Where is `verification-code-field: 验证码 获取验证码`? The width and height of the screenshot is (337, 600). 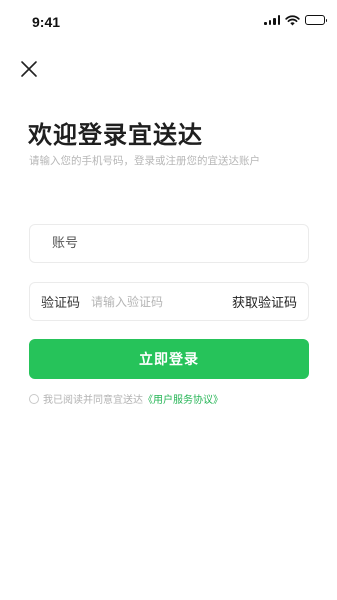 verification-code-field: 验证码 获取验证码 is located at coordinates (169, 301).